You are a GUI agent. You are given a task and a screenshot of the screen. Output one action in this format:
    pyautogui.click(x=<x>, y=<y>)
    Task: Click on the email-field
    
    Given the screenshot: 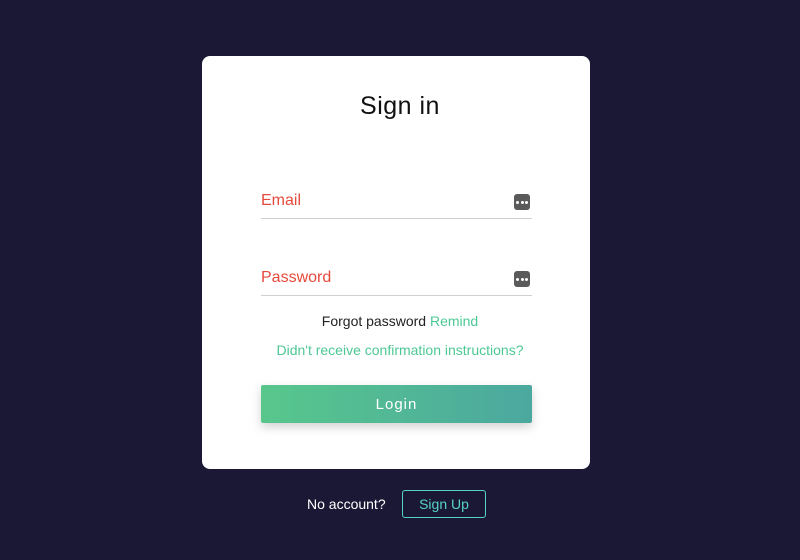 What is the action you would take?
    pyautogui.click(x=396, y=201)
    